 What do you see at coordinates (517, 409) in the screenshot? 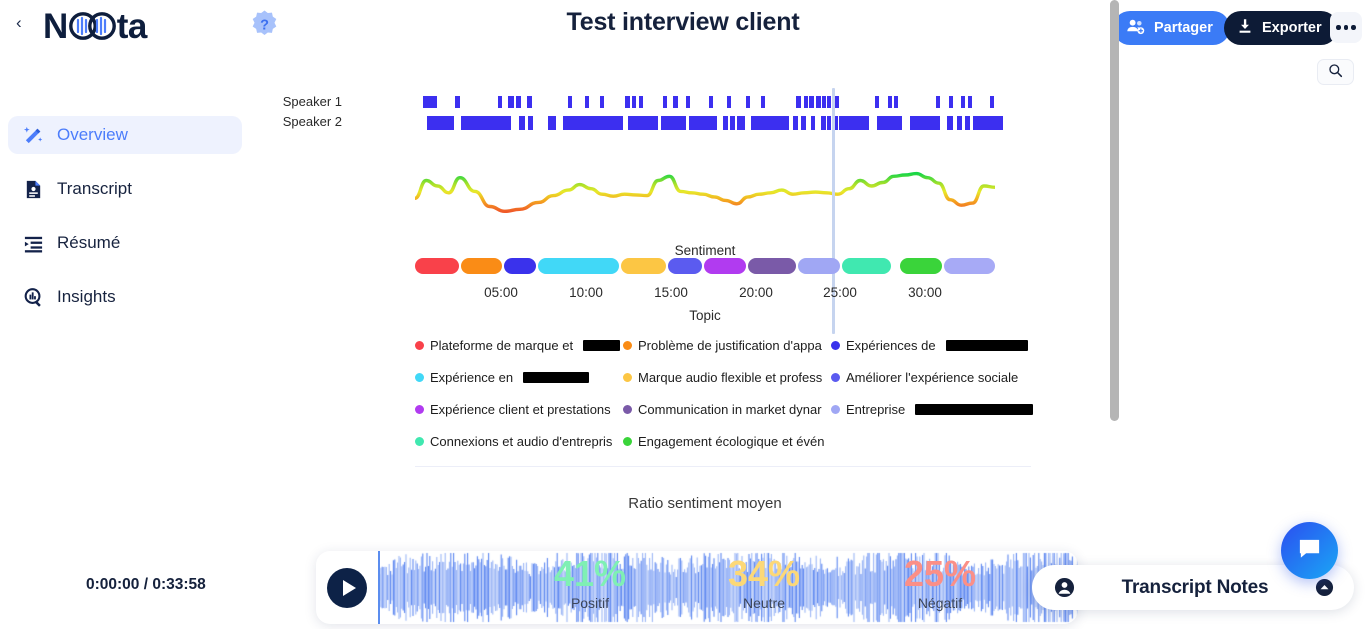
I see `legend-item: Expérience client et prestations` at bounding box center [517, 409].